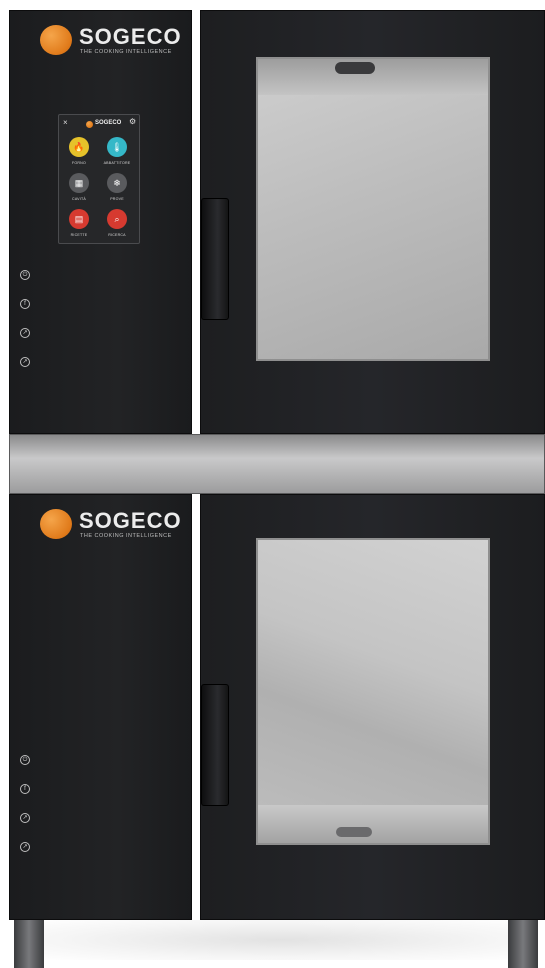 The image size is (545, 968). Describe the element at coordinates (56, 524) in the screenshot. I see `lower-brand-logo-icon` at that location.